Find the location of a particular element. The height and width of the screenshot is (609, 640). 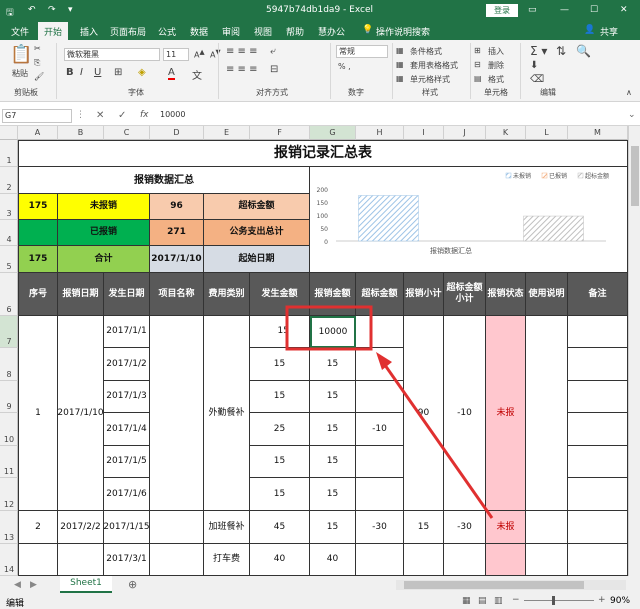

insert-cells-button: 插入 is located at coordinates (496, 51).